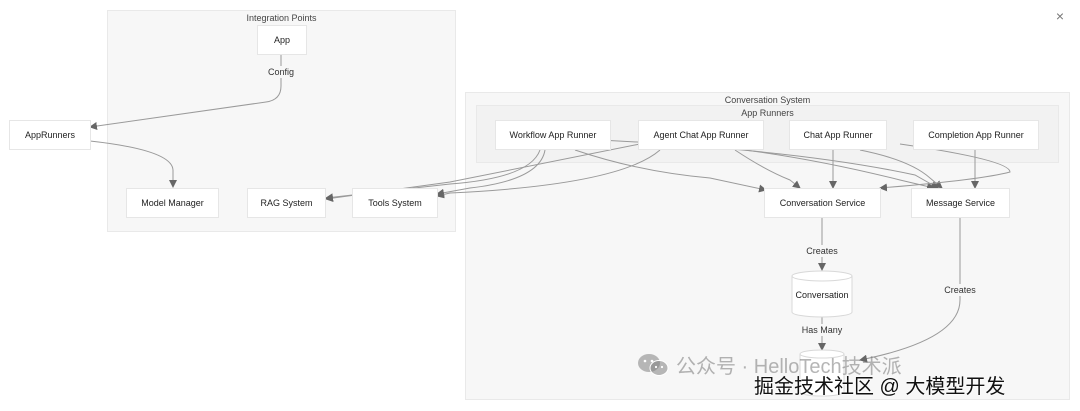  Describe the element at coordinates (653, 364) in the screenshot. I see `wechat-icon` at that location.